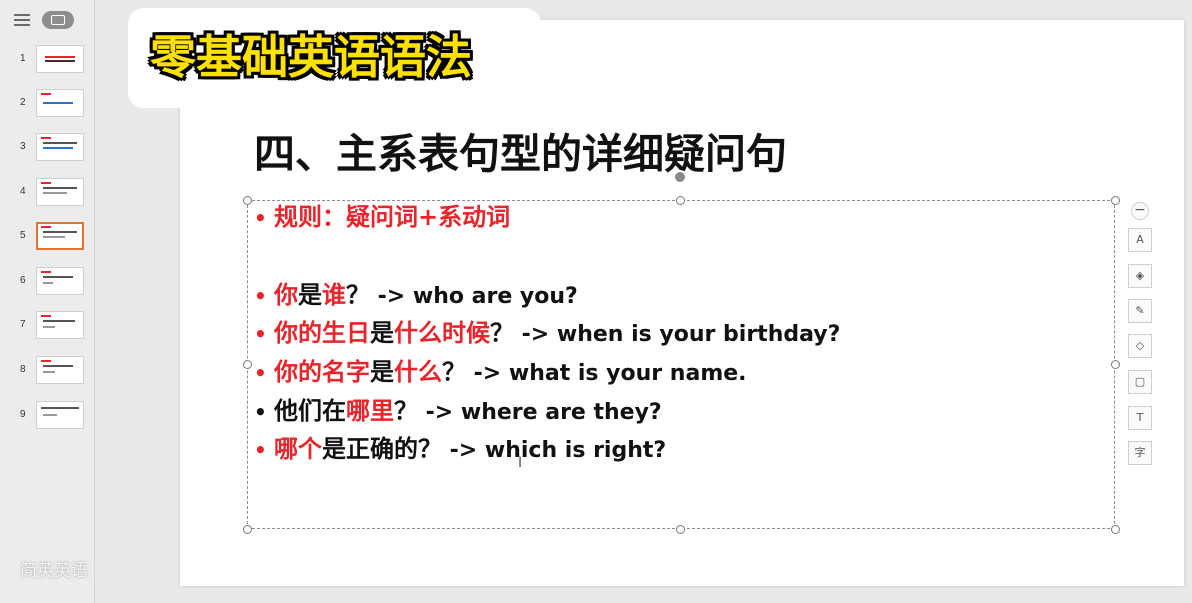 The height and width of the screenshot is (603, 1192). I want to click on slide-thumbnail-panel: 1 2 3 4 5 6 7 8 9, so click(47, 301).